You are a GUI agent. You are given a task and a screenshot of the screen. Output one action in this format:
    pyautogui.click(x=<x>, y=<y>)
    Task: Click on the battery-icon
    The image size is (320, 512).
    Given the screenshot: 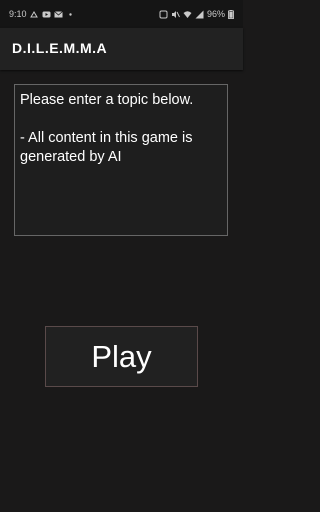 What is the action you would take?
    pyautogui.click(x=232, y=14)
    